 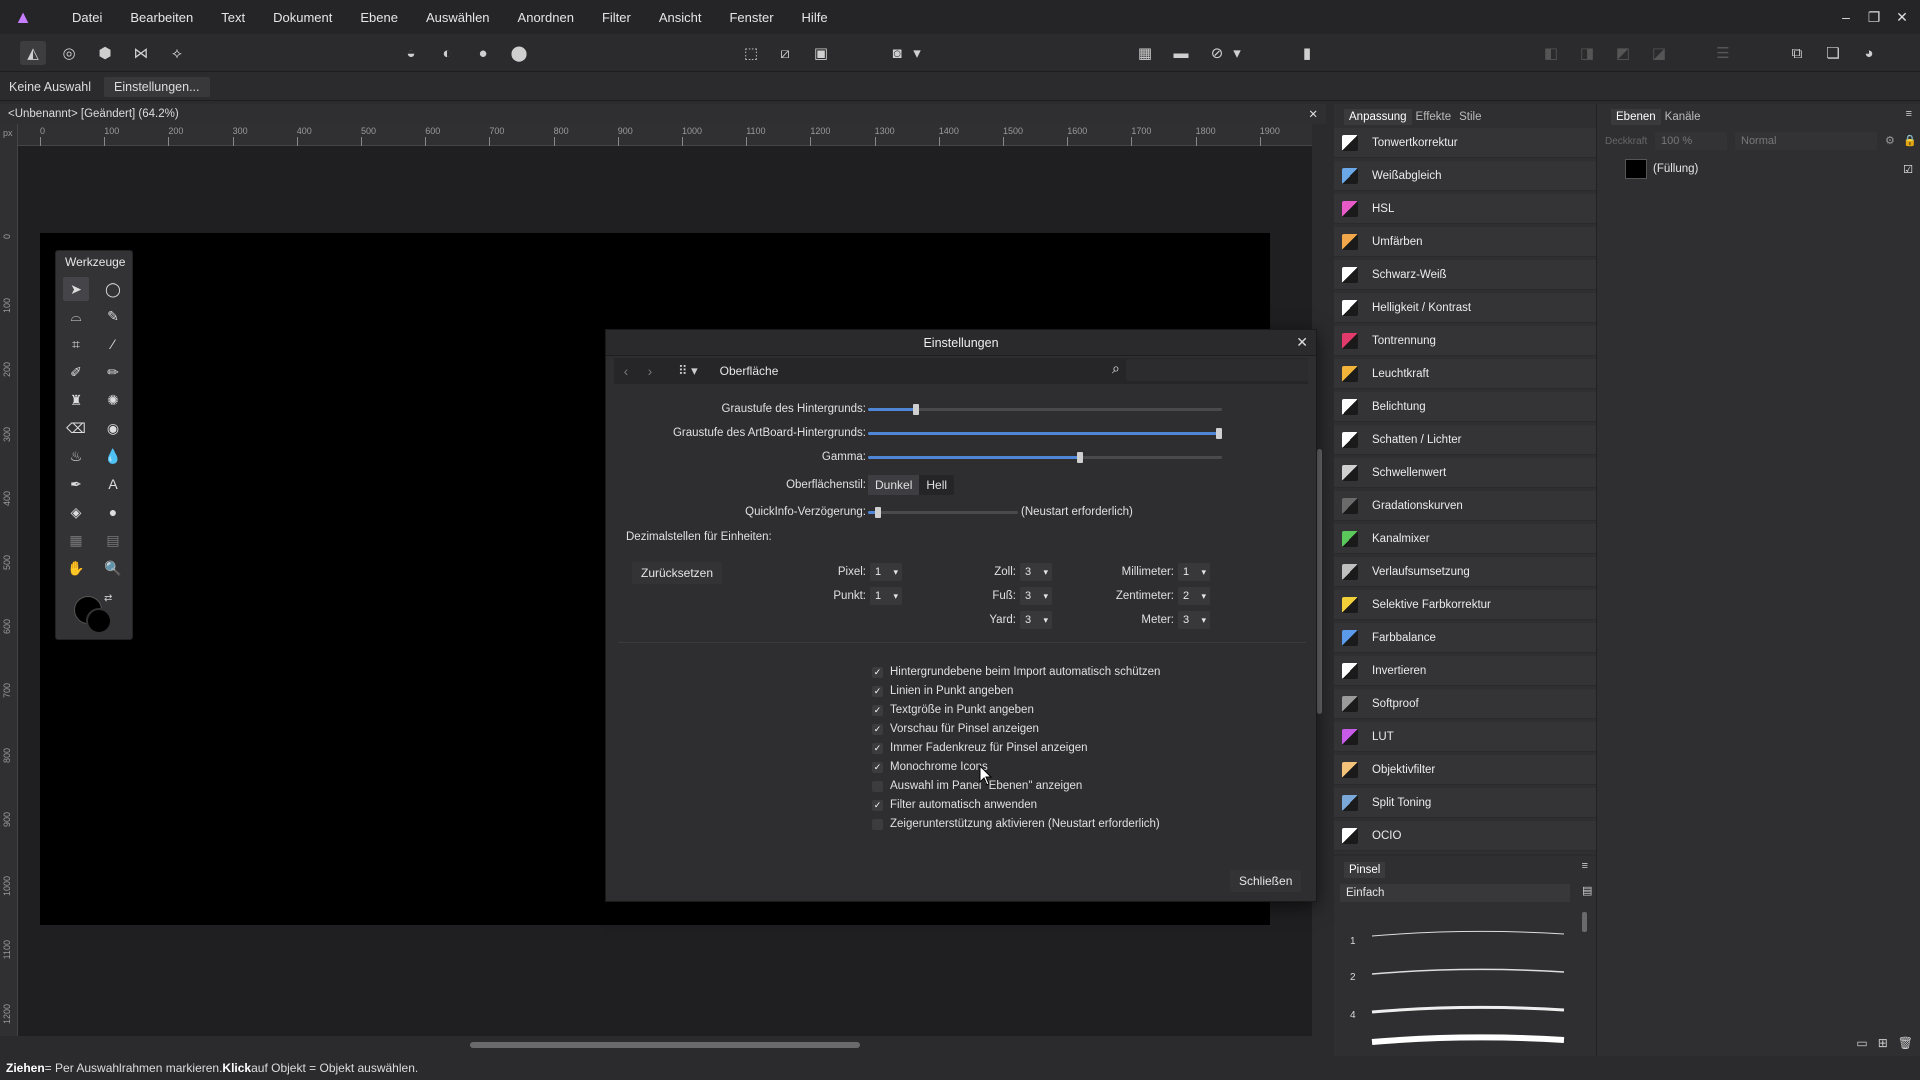 What do you see at coordinates (1587, 53) in the screenshot?
I see `arrange-icon-2: ◨` at bounding box center [1587, 53].